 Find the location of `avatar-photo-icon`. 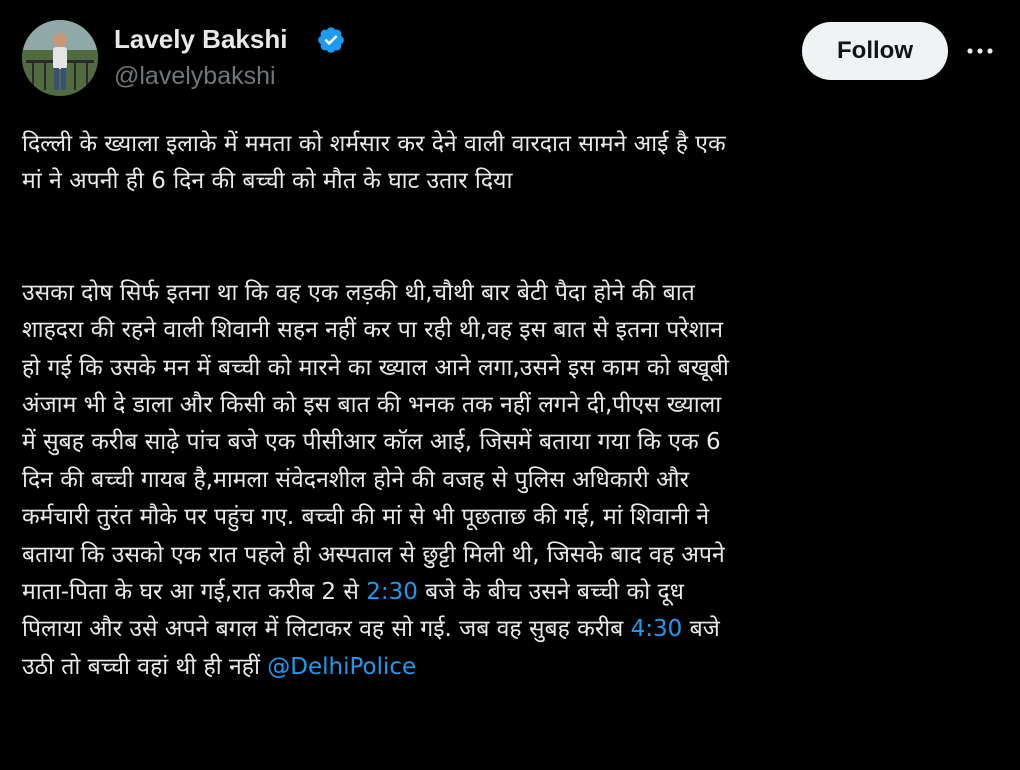

avatar-photo-icon is located at coordinates (60, 58).